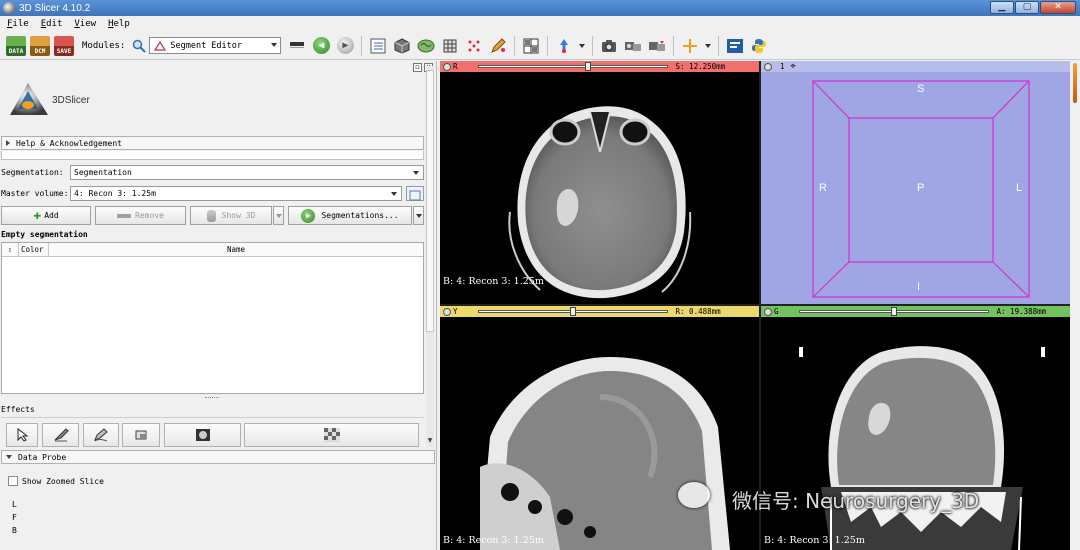 The height and width of the screenshot is (550, 1080). I want to click on modules-label: Modules:, so click(104, 45).